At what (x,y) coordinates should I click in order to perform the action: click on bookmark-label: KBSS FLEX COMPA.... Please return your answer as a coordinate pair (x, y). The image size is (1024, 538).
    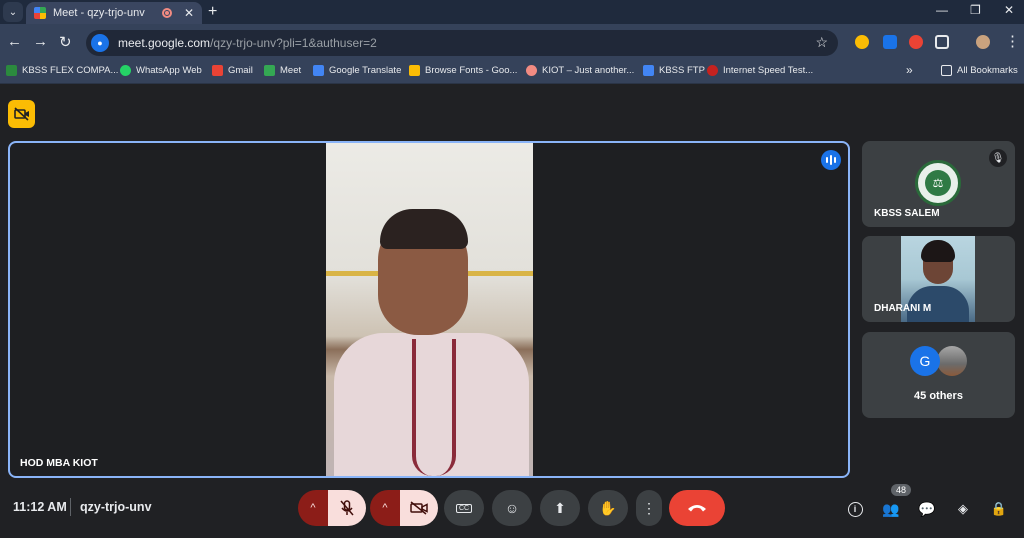
    Looking at the image, I should click on (70, 70).